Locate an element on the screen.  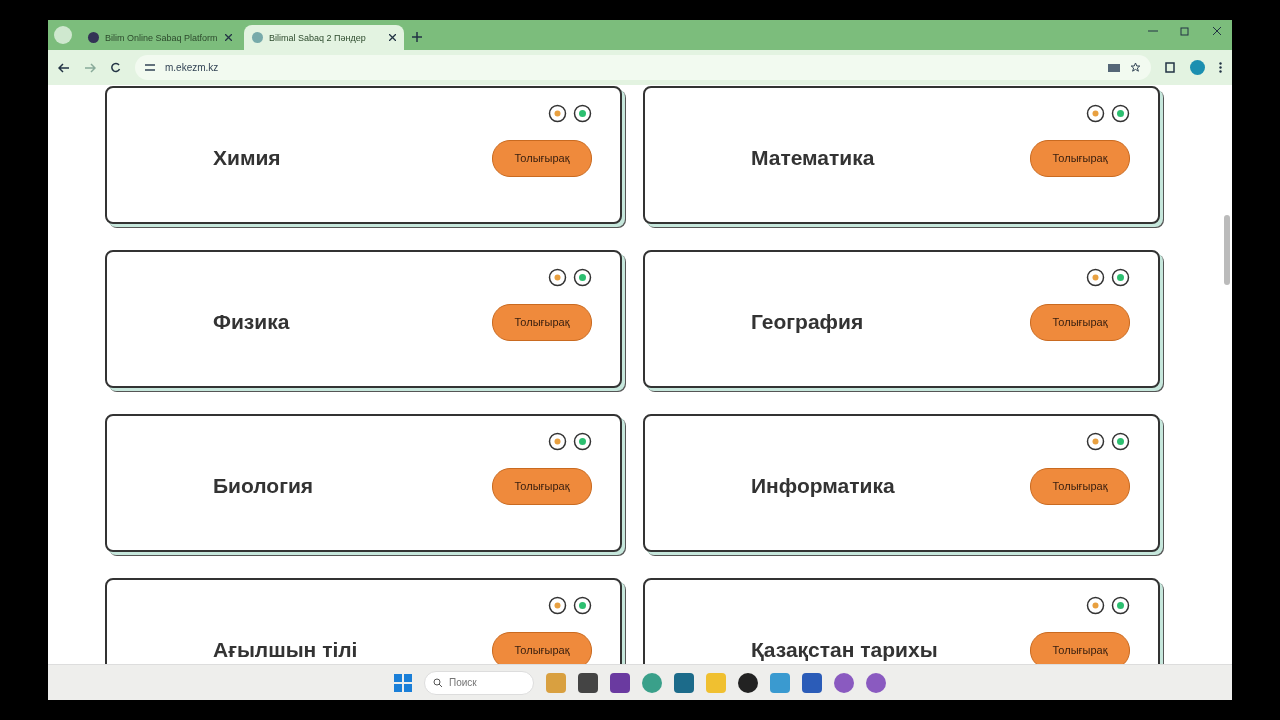
search-field: Поиск is located at coordinates (479, 682).